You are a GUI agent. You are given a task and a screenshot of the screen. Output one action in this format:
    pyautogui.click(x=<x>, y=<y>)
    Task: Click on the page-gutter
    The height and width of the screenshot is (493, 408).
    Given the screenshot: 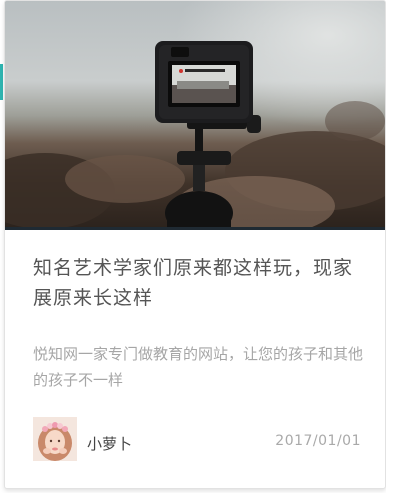 What is the action you would take?
    pyautogui.click(x=397, y=246)
    